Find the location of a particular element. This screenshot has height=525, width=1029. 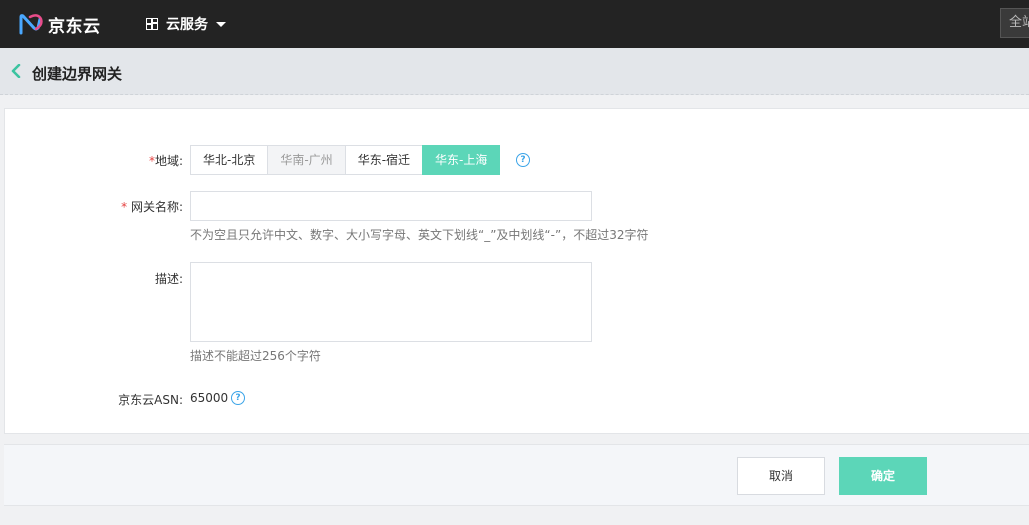

asn-help-icon: ? is located at coordinates (238, 398).